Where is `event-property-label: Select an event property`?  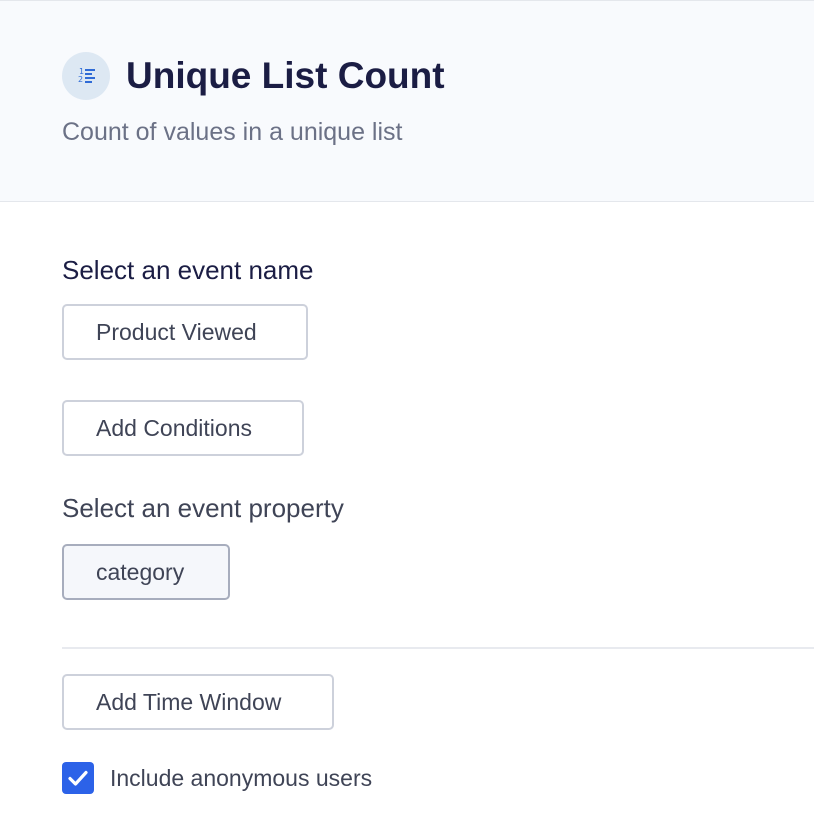 event-property-label: Select an event property is located at coordinates (203, 508).